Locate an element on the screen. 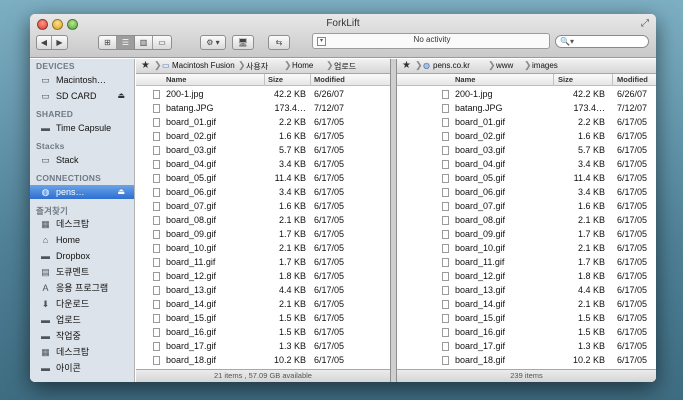 This screenshot has width=683, height=400. sidebar-item: ▬ 아이콘 is located at coordinates (82, 368).